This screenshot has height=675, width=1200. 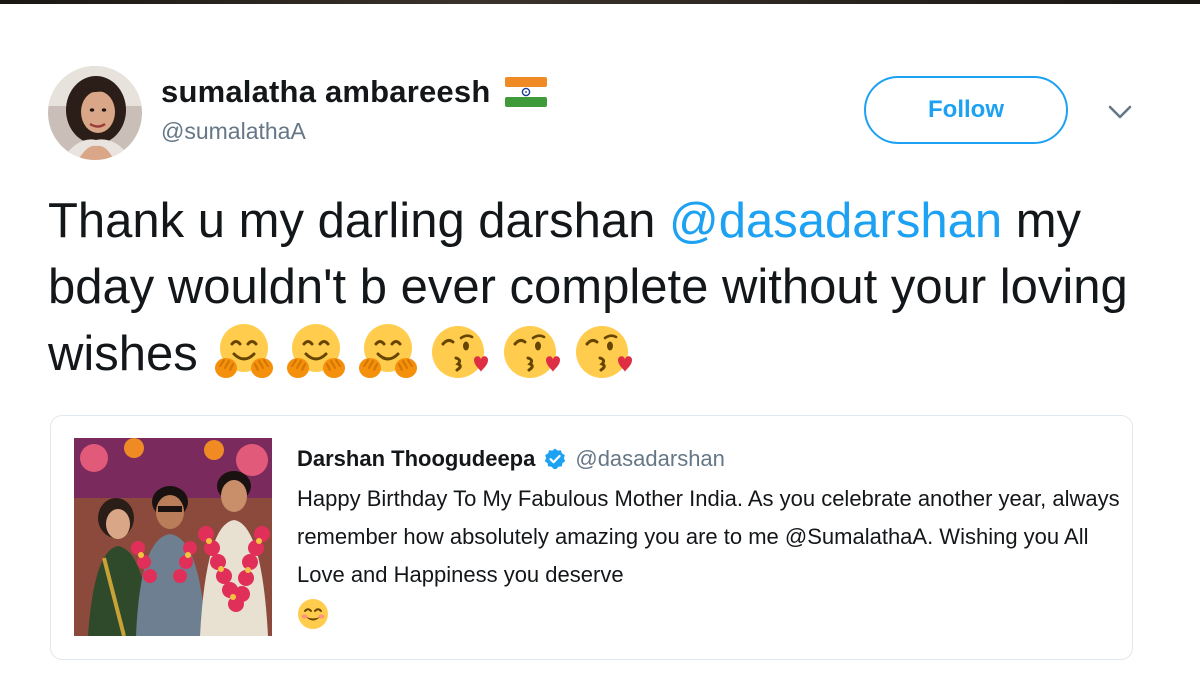 I want to click on tweet-text-part1: Thank u my darling darshan, so click(x=358, y=221).